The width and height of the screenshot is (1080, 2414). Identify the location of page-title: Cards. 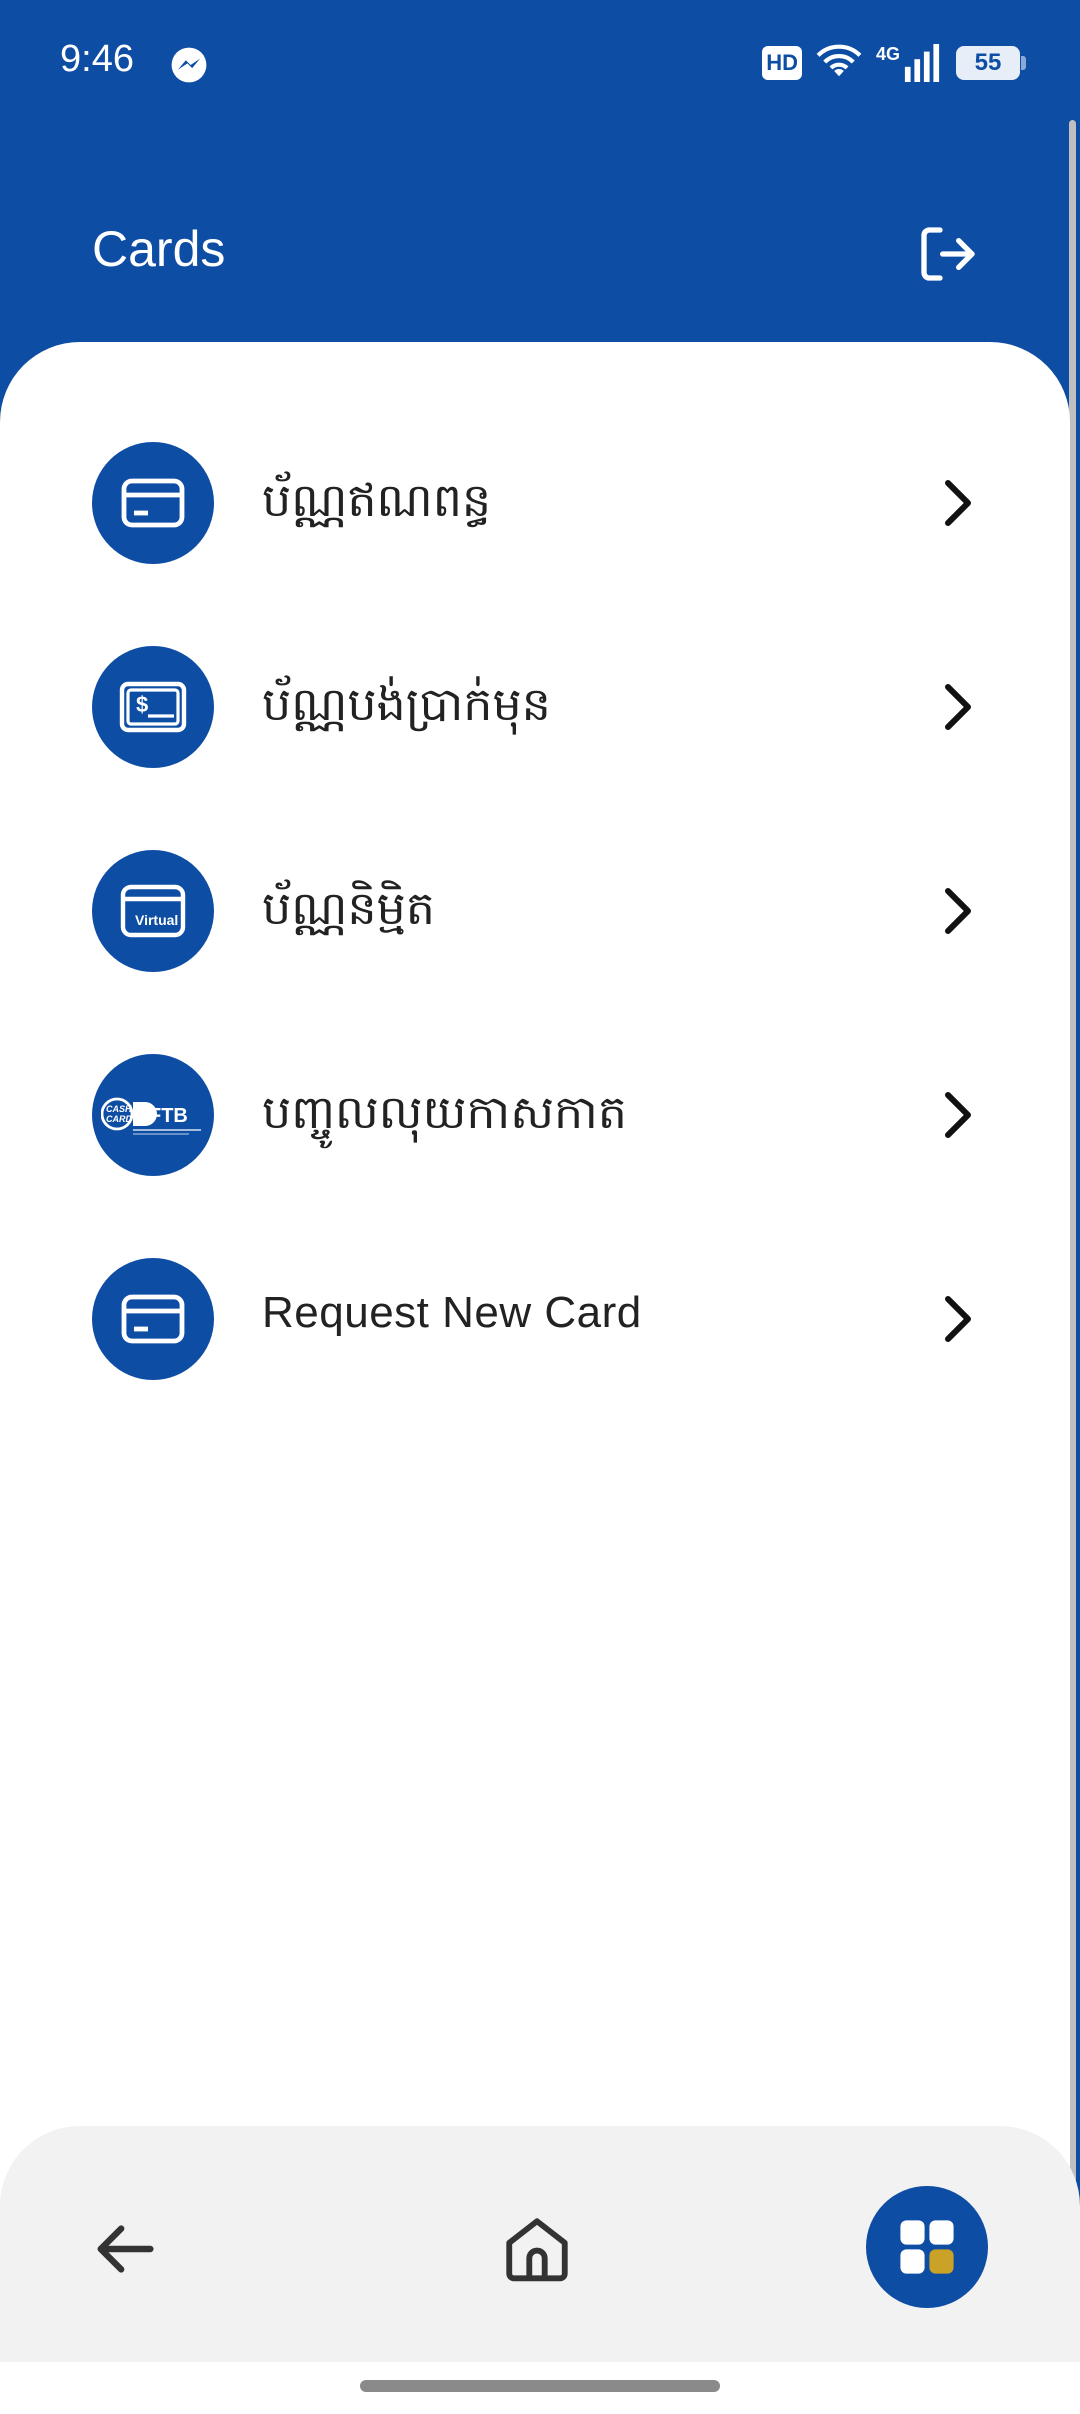
(159, 249).